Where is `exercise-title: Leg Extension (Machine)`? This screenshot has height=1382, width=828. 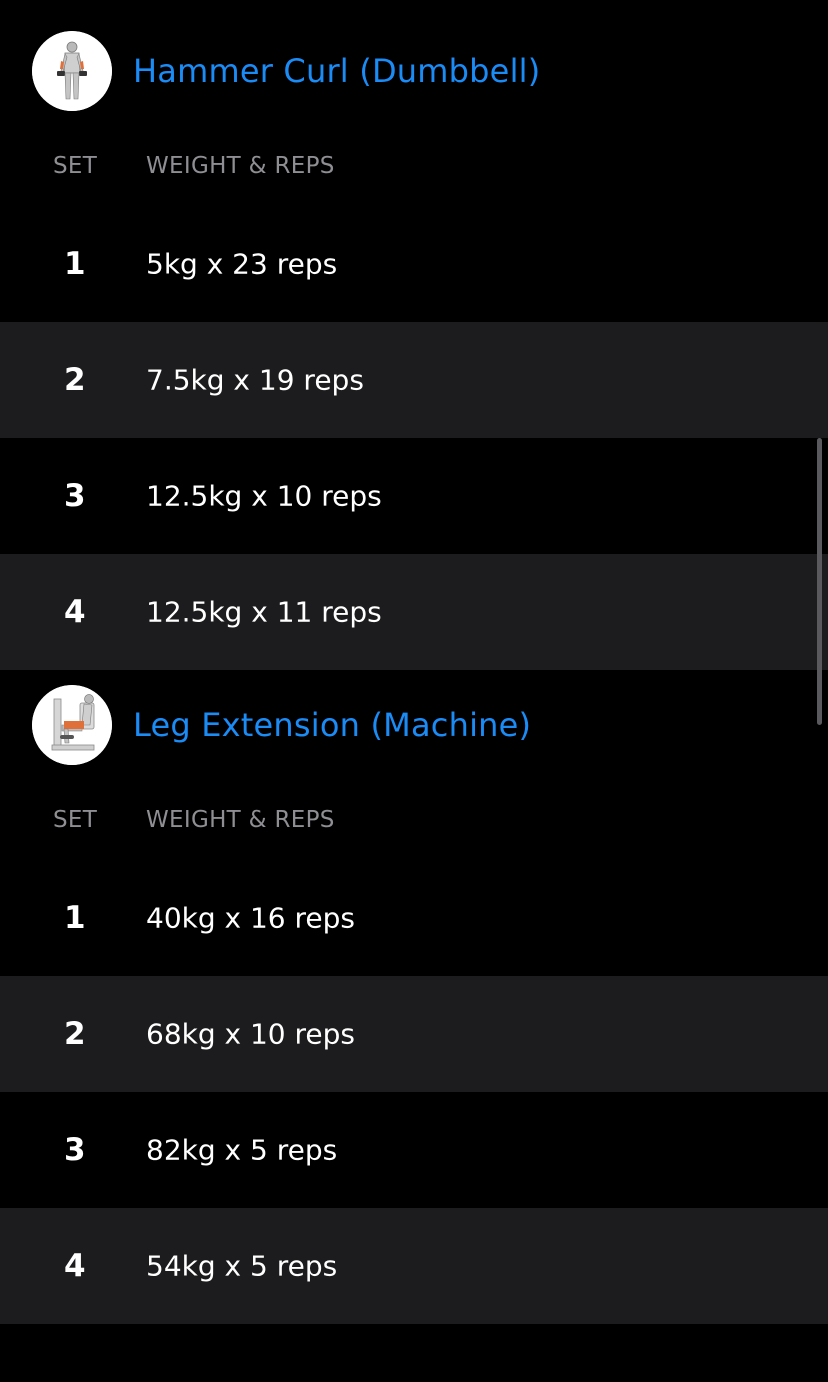
exercise-title: Leg Extension (Machine) is located at coordinates (332, 725).